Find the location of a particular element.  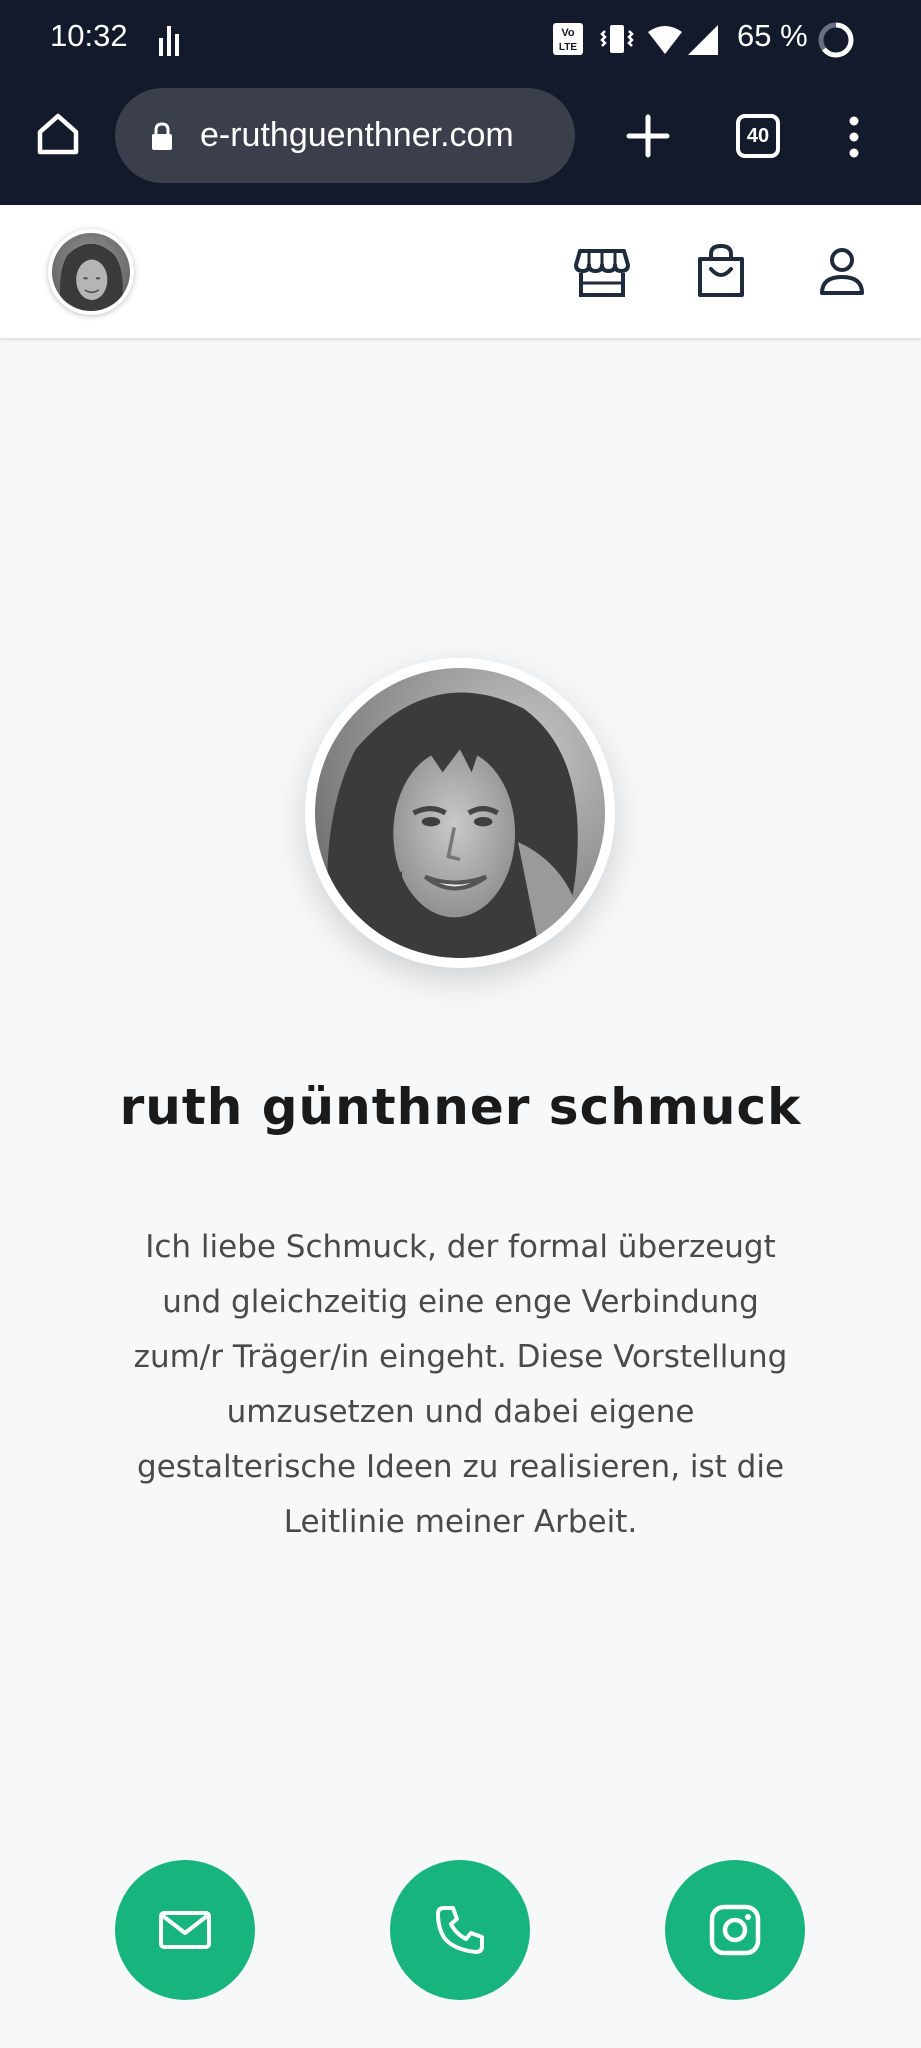

email-button is located at coordinates (185, 1930).